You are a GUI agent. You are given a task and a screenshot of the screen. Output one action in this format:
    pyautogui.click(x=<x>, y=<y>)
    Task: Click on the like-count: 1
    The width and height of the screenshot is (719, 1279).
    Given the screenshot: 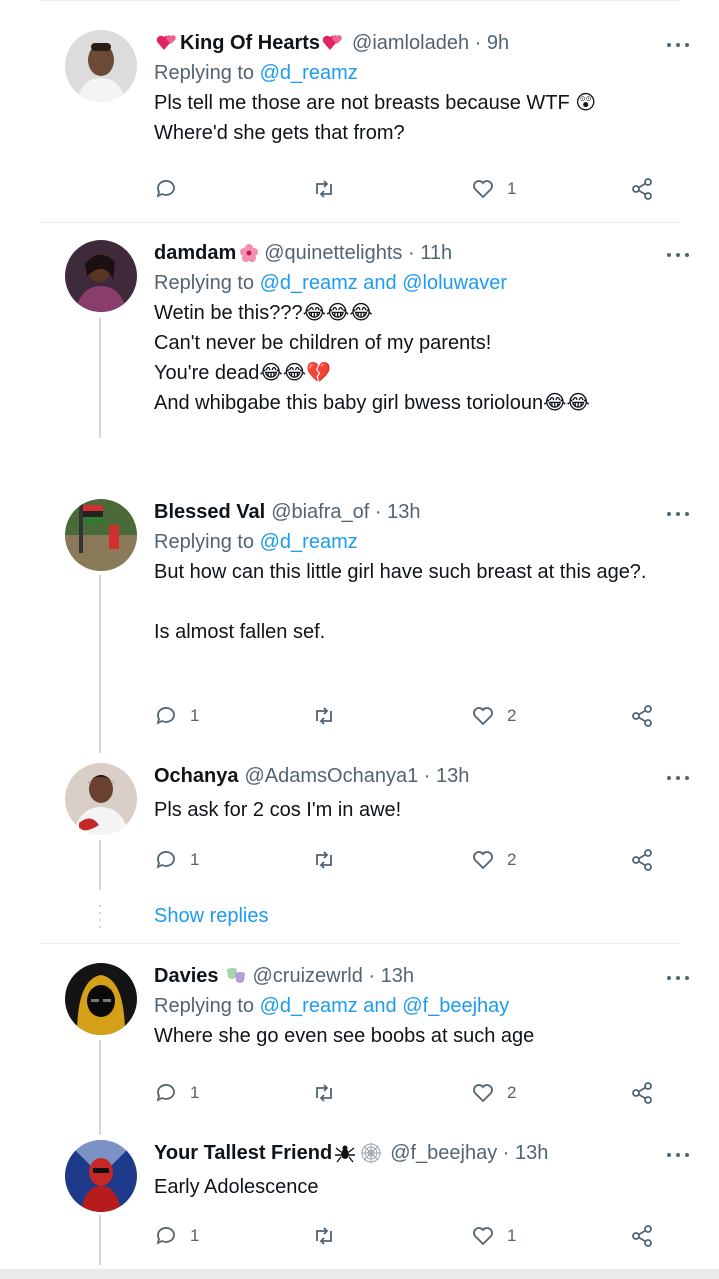 What is the action you would take?
    pyautogui.click(x=512, y=188)
    